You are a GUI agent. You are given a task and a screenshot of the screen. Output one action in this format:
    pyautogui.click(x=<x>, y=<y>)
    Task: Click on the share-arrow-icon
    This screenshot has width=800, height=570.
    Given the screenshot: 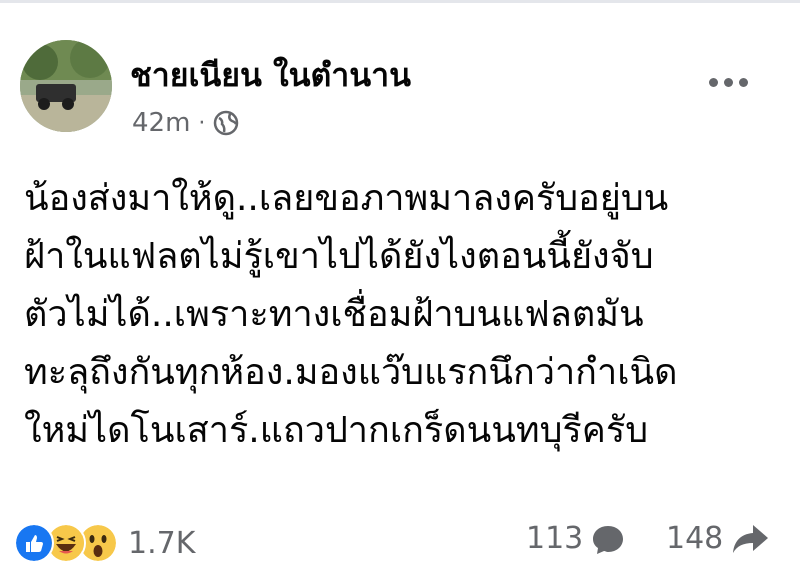 What is the action you would take?
    pyautogui.click(x=751, y=538)
    